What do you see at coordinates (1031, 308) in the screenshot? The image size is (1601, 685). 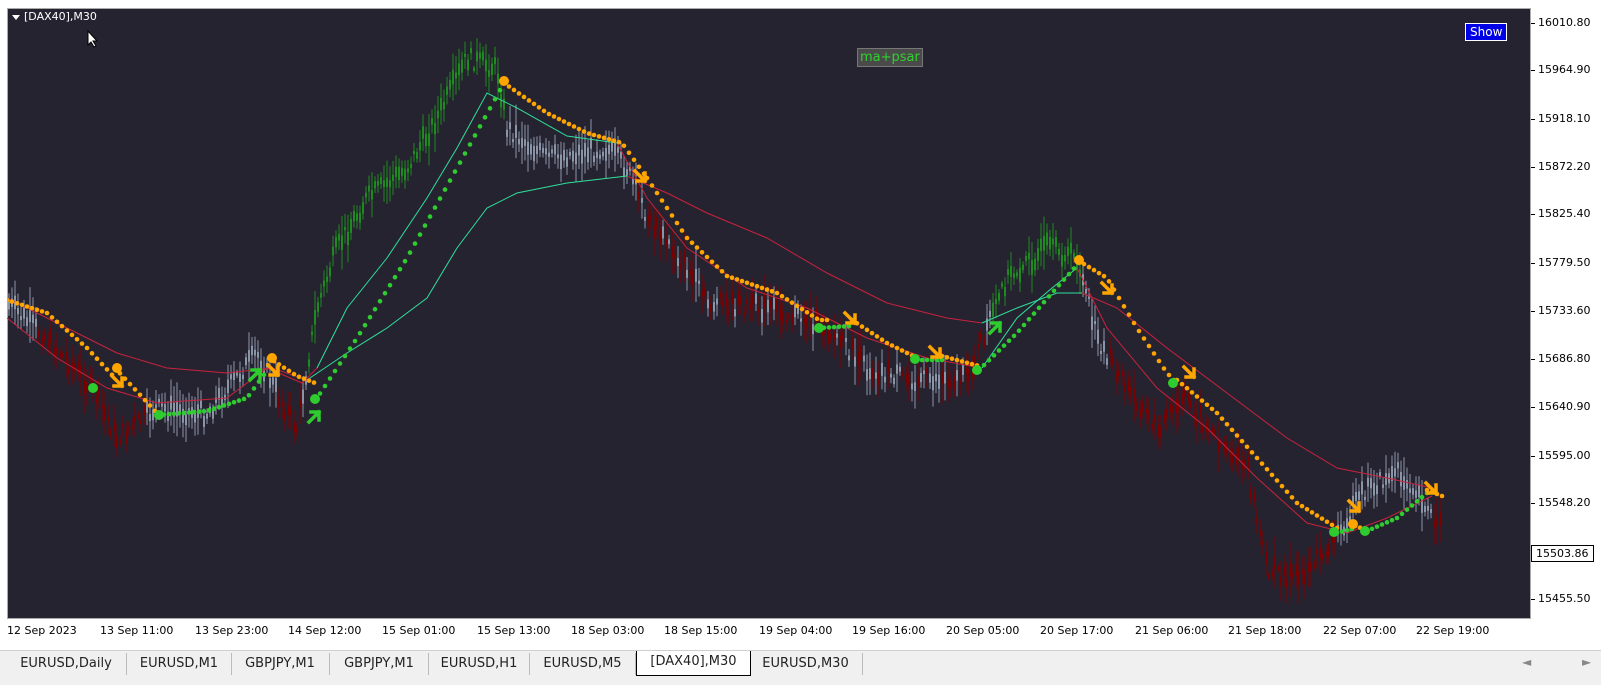 I see `ma-slow-line` at bounding box center [1031, 308].